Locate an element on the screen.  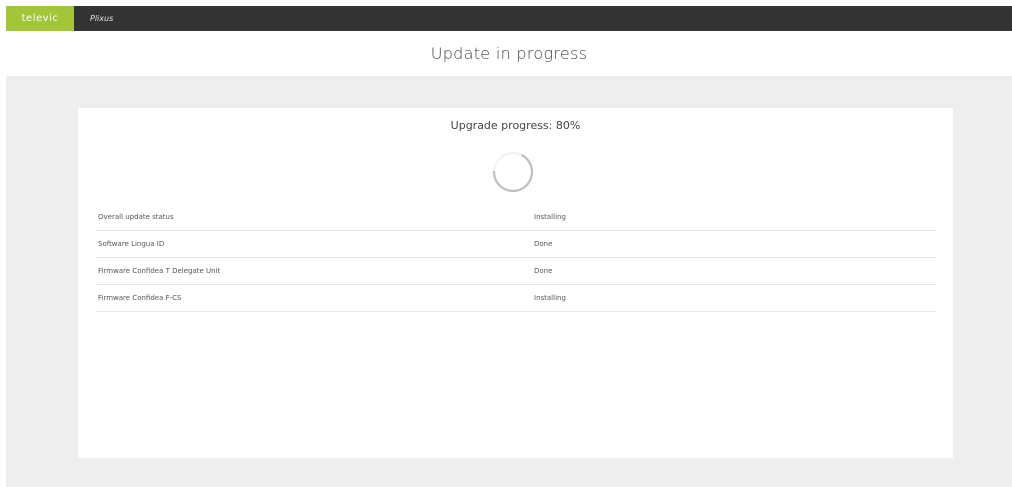
page-title: Update in progress is located at coordinates (509, 53).